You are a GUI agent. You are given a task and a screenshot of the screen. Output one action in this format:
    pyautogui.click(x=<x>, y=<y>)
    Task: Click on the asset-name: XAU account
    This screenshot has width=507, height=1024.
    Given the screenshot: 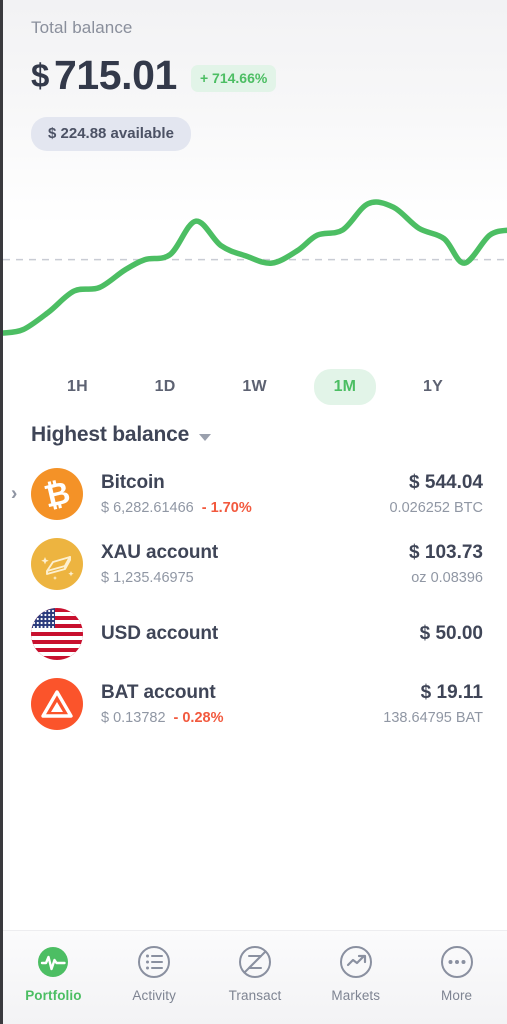 What is the action you would take?
    pyautogui.click(x=160, y=553)
    